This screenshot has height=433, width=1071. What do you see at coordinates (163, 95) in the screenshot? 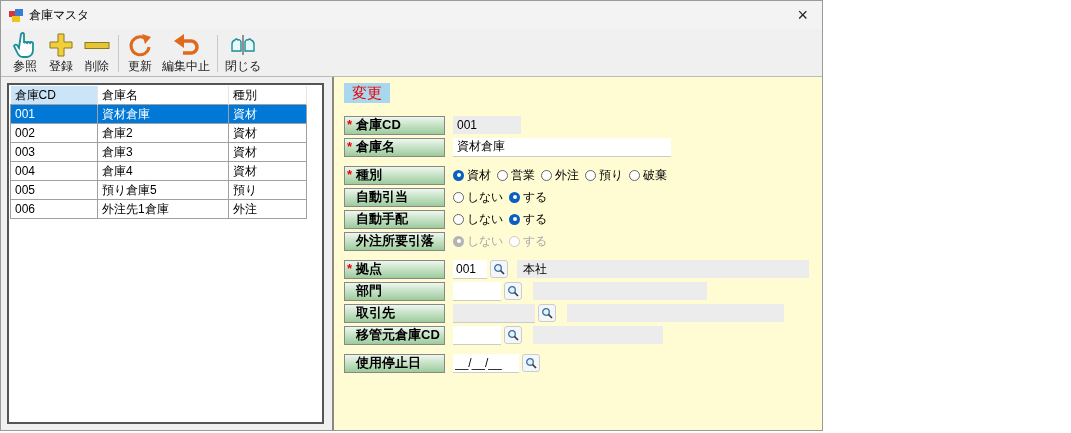
I see `column-header: 倉庫名` at bounding box center [163, 95].